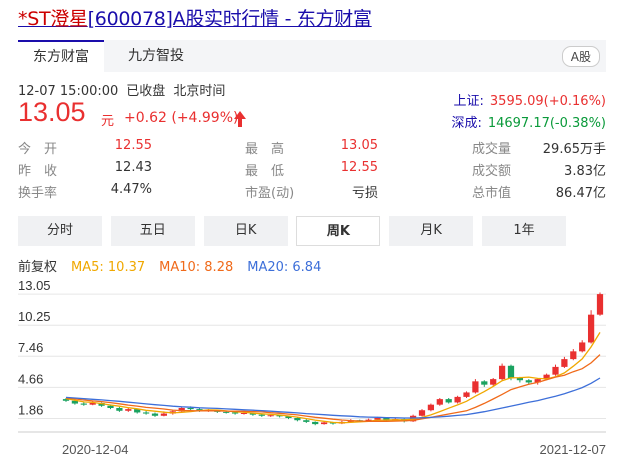 This screenshot has width=640, height=473. What do you see at coordinates (492, 149) in the screenshot?
I see `stat-label: 成交量` at bounding box center [492, 149].